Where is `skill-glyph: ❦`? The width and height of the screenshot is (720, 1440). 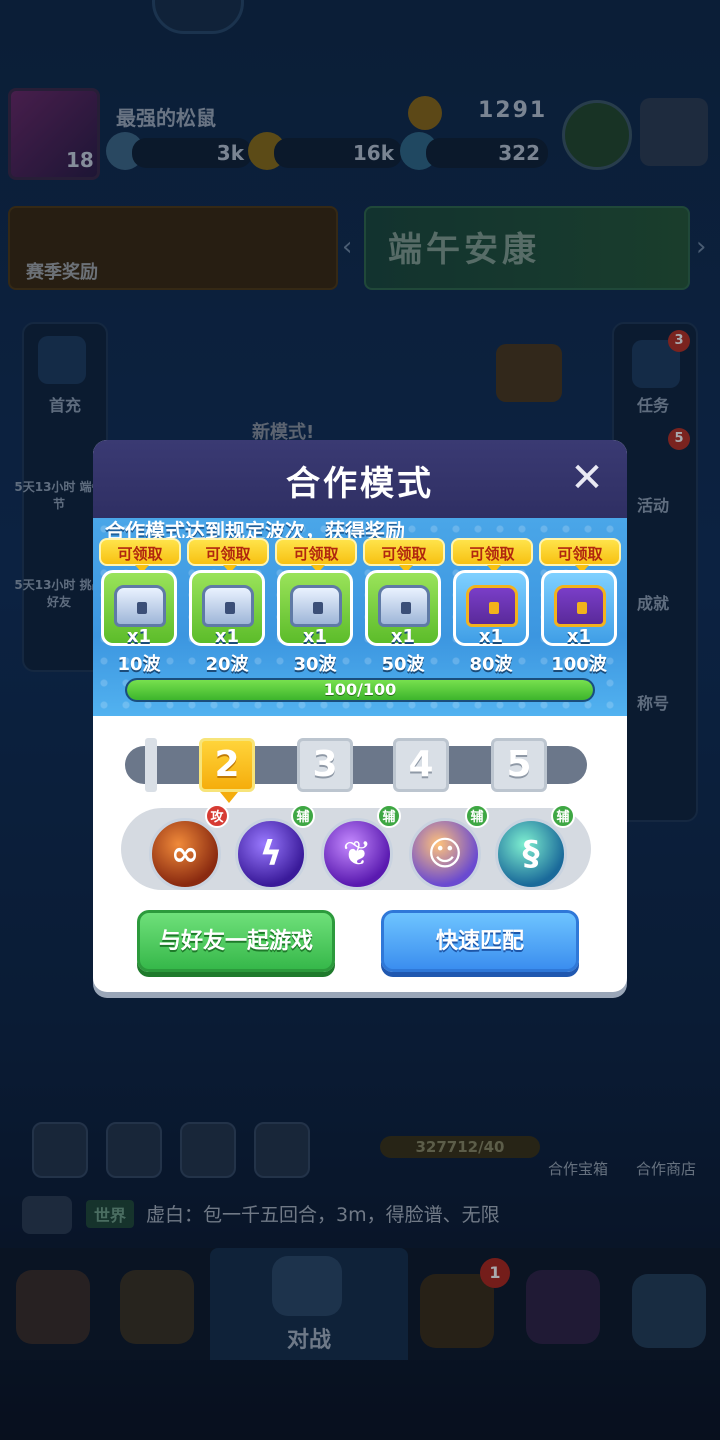 skill-glyph: ❦ is located at coordinates (357, 854).